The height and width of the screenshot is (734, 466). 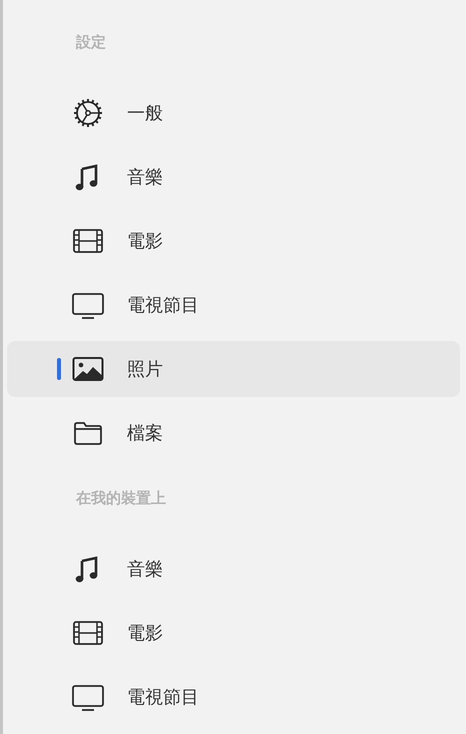 I want to click on section-heading: 在我的裝置上, so click(x=121, y=498).